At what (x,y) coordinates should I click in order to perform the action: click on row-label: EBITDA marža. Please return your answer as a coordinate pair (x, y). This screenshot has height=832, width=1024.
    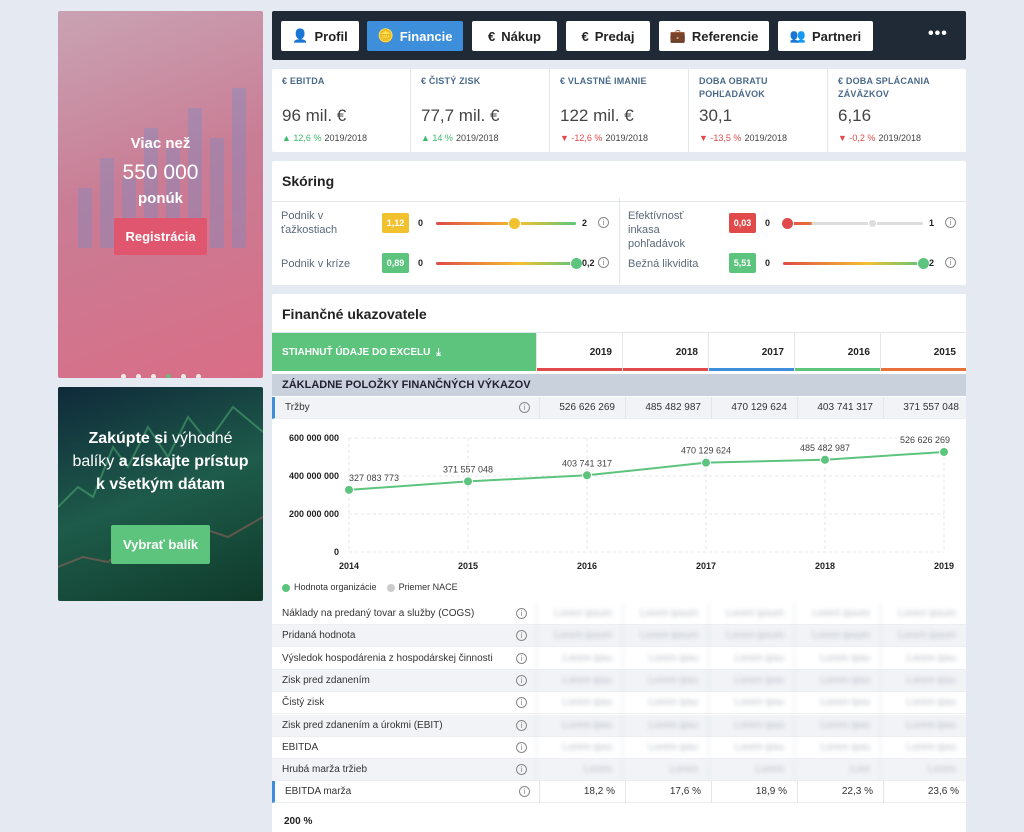
    Looking at the image, I should click on (318, 792).